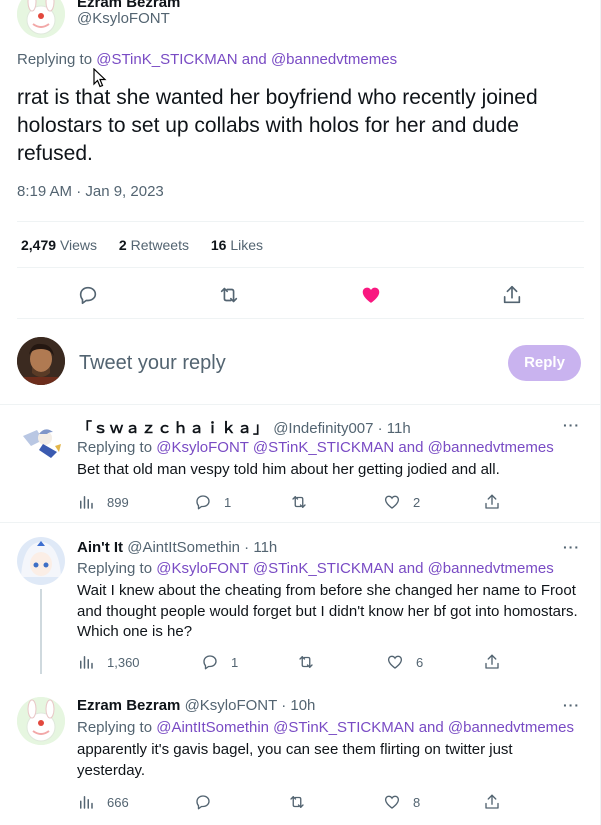  What do you see at coordinates (250, 705) in the screenshot?
I see `reply-handle-time: @KsyloFONT · 10h` at bounding box center [250, 705].